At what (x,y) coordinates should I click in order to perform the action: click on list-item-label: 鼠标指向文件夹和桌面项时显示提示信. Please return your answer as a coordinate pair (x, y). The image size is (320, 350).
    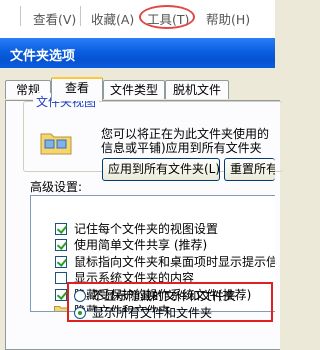
    Looking at the image, I should click on (174, 262).